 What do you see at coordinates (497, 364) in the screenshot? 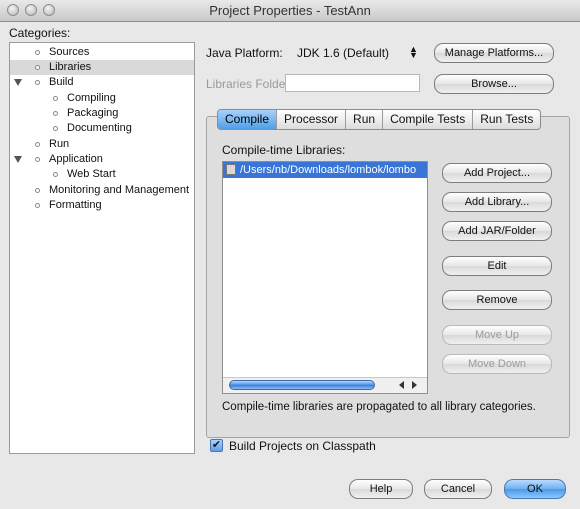
I see `move-down-button: Move Down` at bounding box center [497, 364].